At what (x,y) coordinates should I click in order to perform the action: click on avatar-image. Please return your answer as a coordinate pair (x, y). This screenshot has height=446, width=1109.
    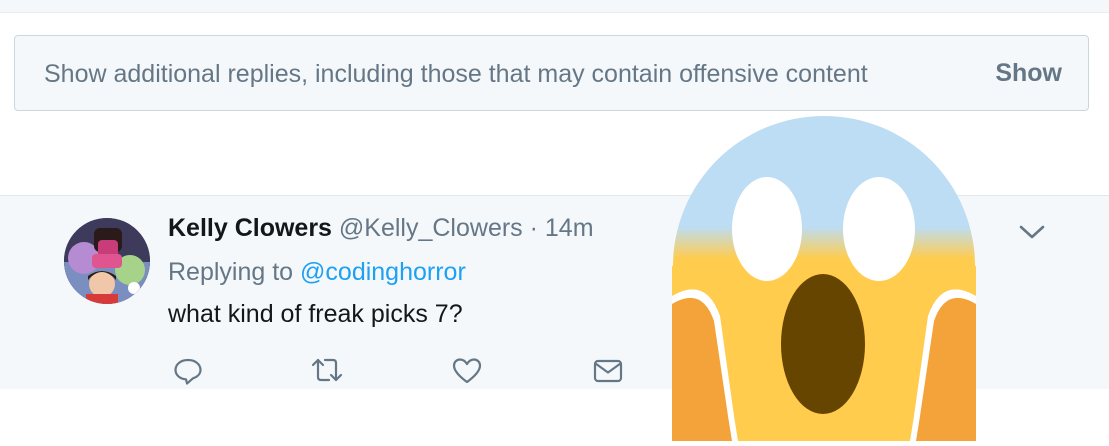
    Looking at the image, I should click on (107, 261).